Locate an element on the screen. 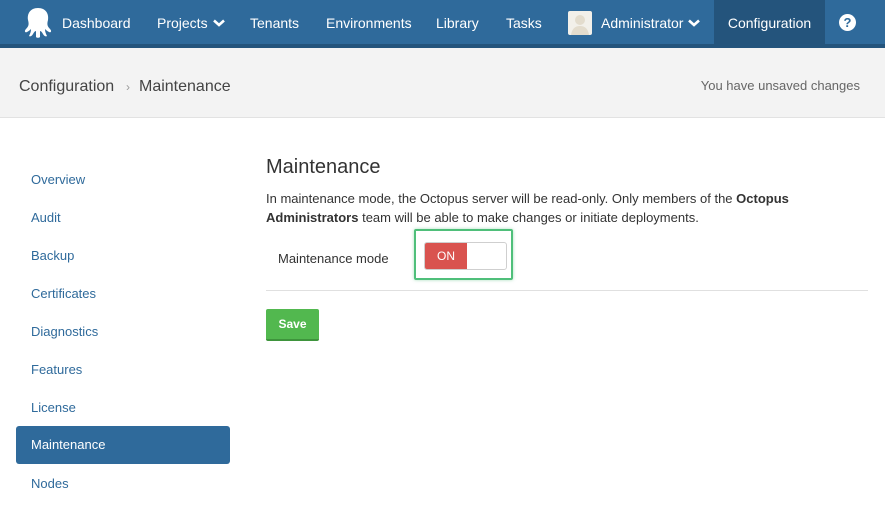  divider is located at coordinates (567, 290).